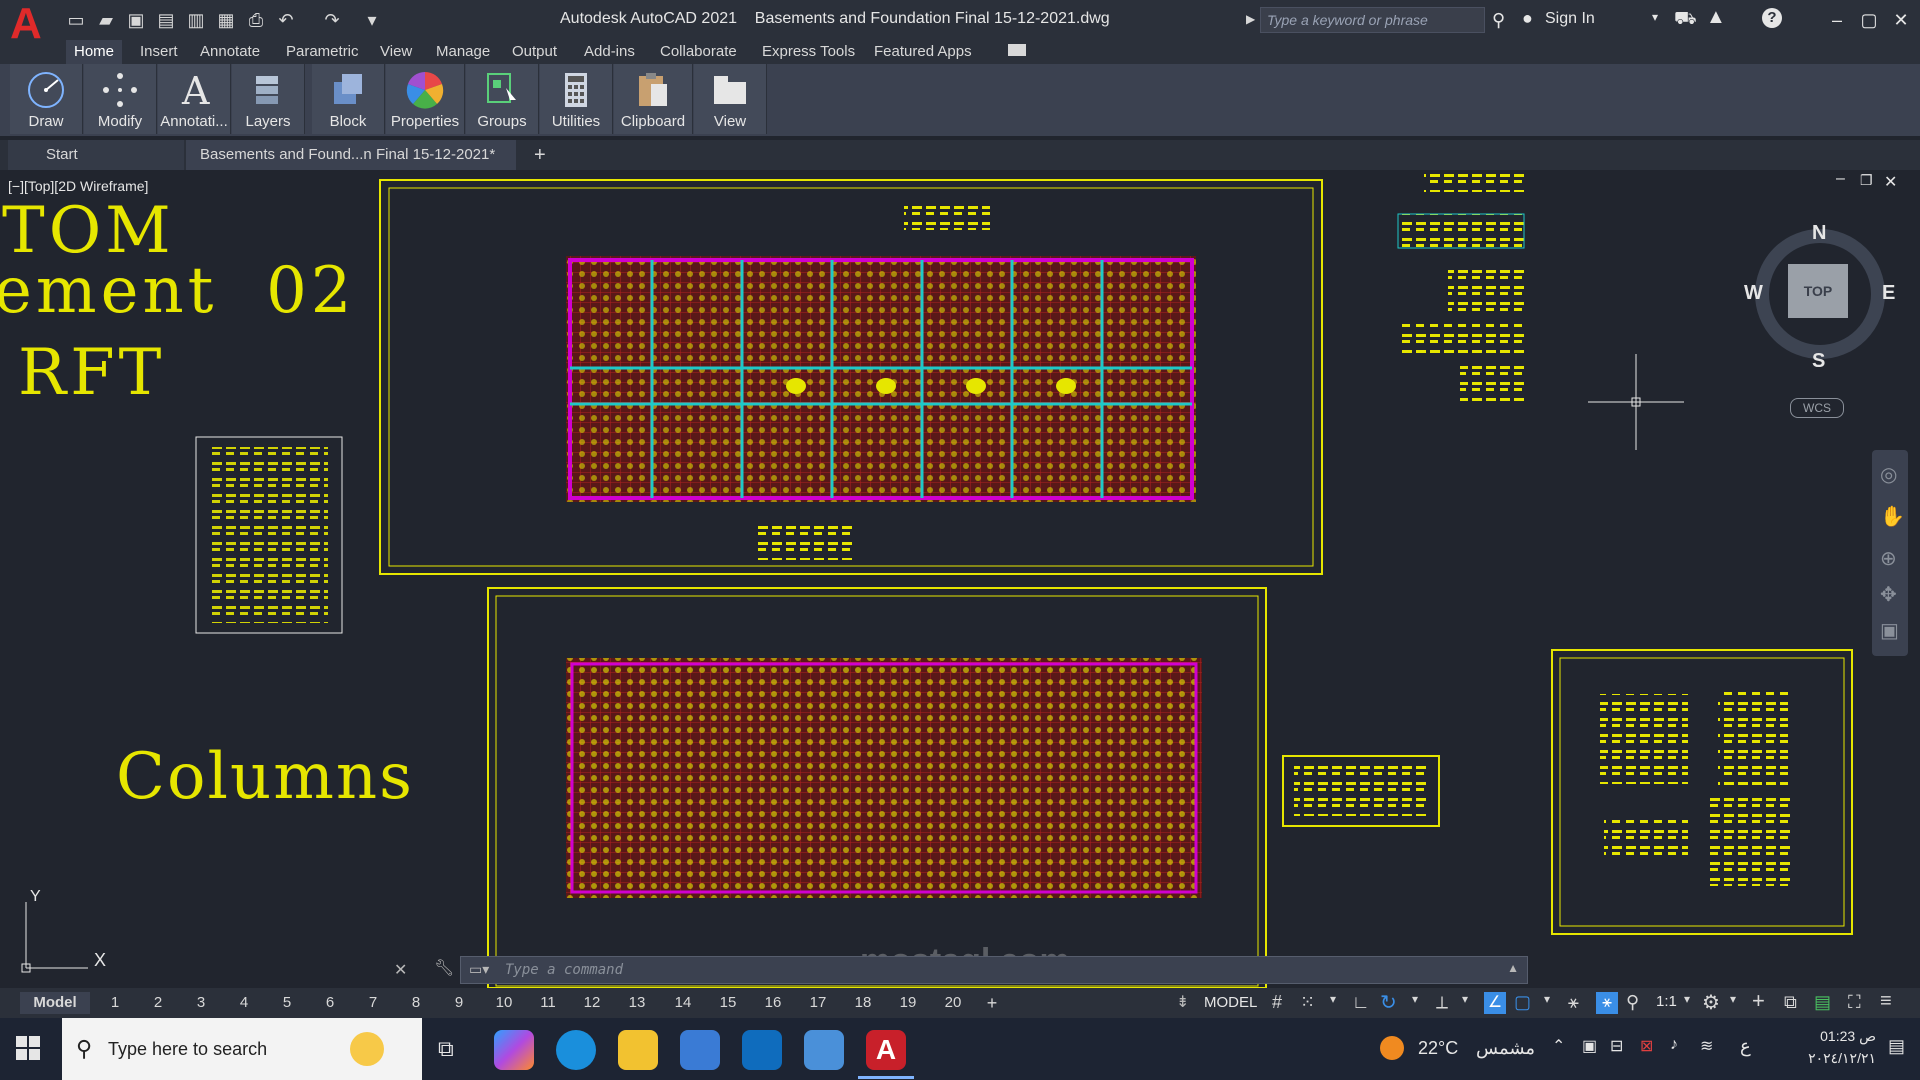  What do you see at coordinates (400, 970) in the screenshot?
I see `command-close-icon: ✕` at bounding box center [400, 970].